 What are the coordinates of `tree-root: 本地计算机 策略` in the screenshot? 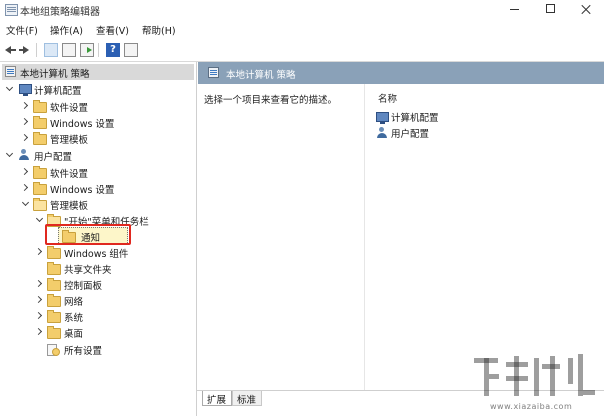 It's located at (98, 72).